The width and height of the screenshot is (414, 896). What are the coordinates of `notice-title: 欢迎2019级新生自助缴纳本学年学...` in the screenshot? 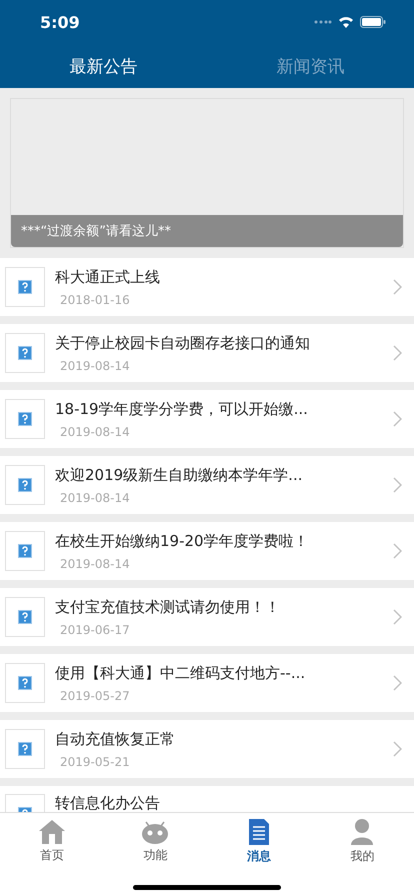 It's located at (179, 475).